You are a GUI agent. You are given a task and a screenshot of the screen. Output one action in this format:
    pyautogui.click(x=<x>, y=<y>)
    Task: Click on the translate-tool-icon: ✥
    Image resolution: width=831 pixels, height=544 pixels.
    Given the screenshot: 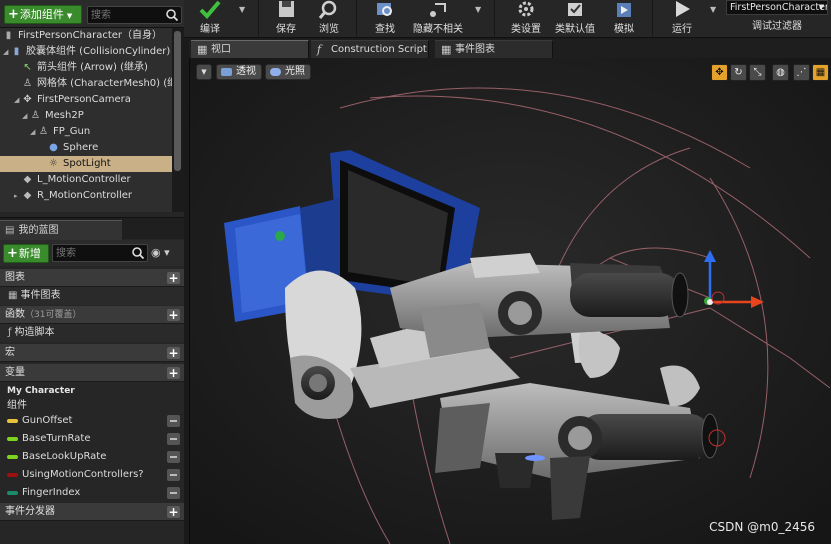 What is the action you would take?
    pyautogui.click(x=719, y=72)
    